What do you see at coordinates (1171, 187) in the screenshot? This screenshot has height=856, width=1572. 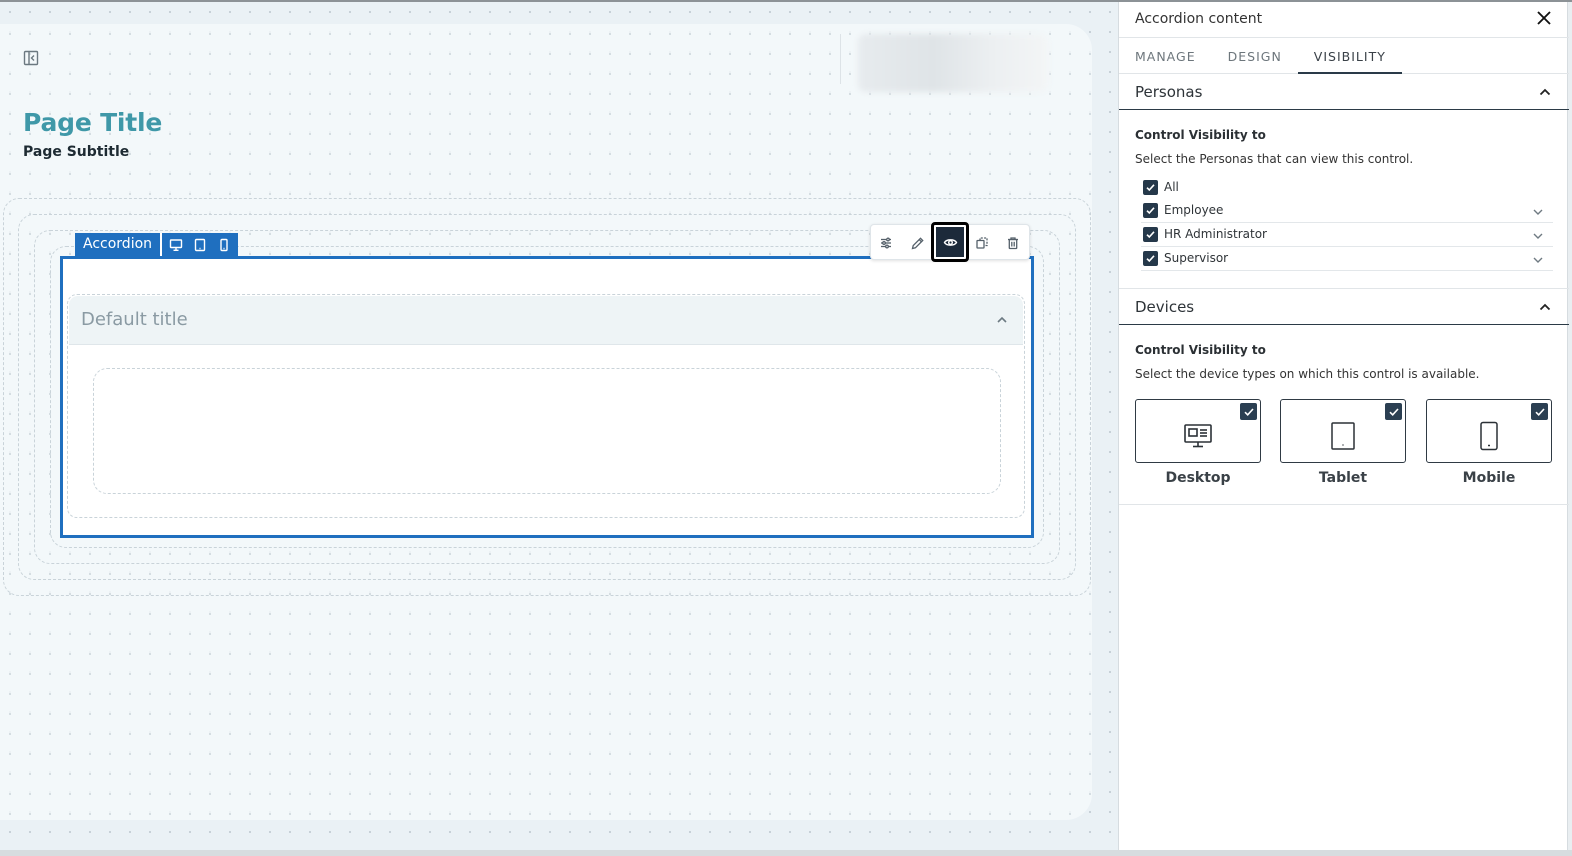 I see `persona-label: All` at bounding box center [1171, 187].